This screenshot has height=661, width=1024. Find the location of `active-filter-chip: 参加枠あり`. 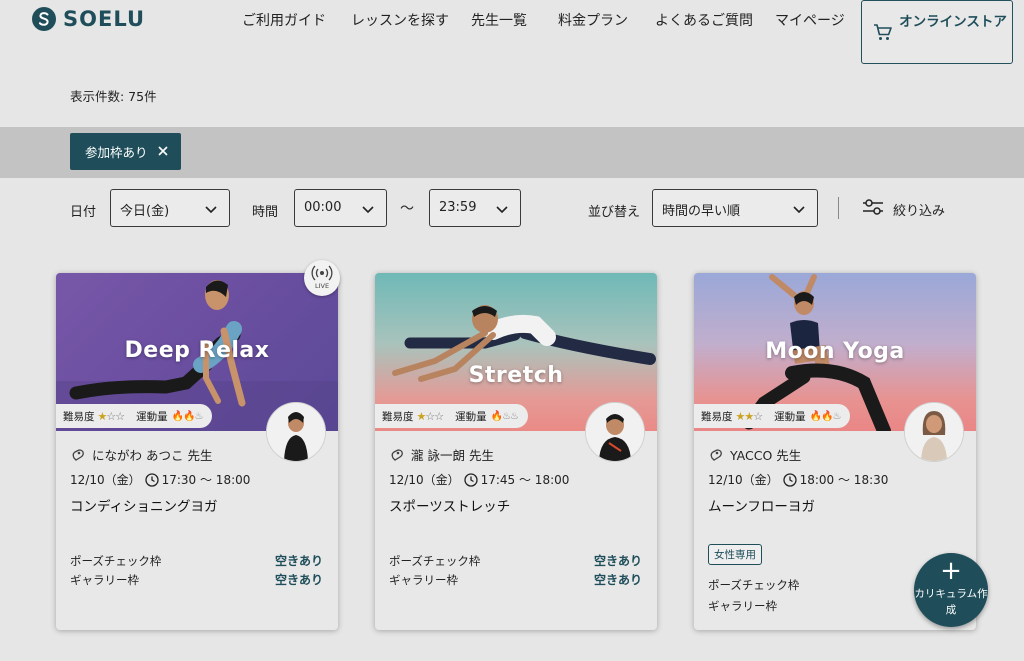

active-filter-chip: 参加枠あり is located at coordinates (125, 151).